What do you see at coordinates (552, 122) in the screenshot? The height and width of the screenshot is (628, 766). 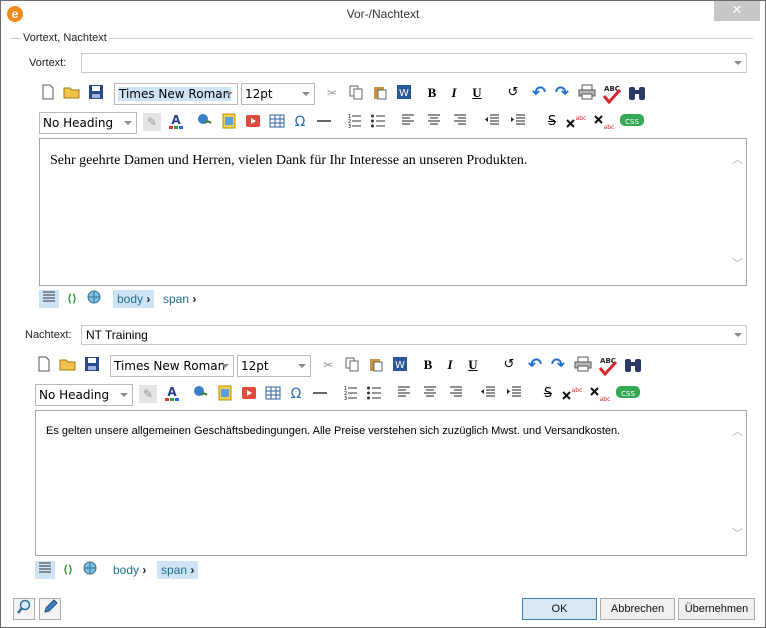 I see `strikethrough-icon: S` at bounding box center [552, 122].